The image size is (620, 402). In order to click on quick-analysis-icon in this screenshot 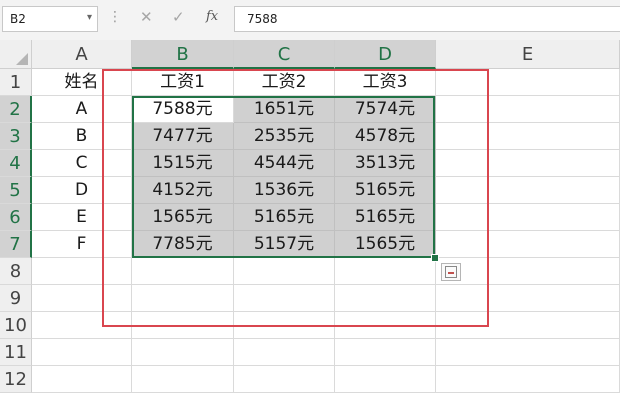, I will do `click(451, 272)`.